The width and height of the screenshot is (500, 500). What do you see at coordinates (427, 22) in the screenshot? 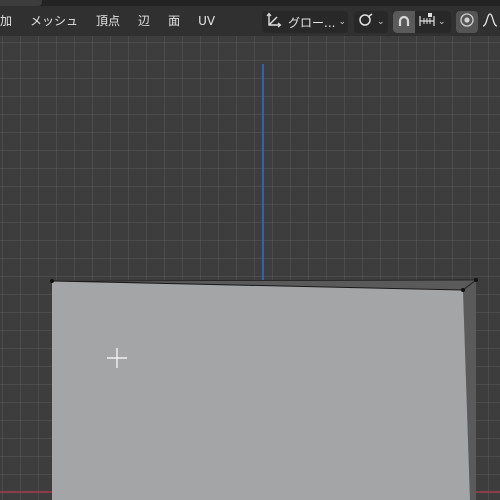
I see `snap-increment-icon` at bounding box center [427, 22].